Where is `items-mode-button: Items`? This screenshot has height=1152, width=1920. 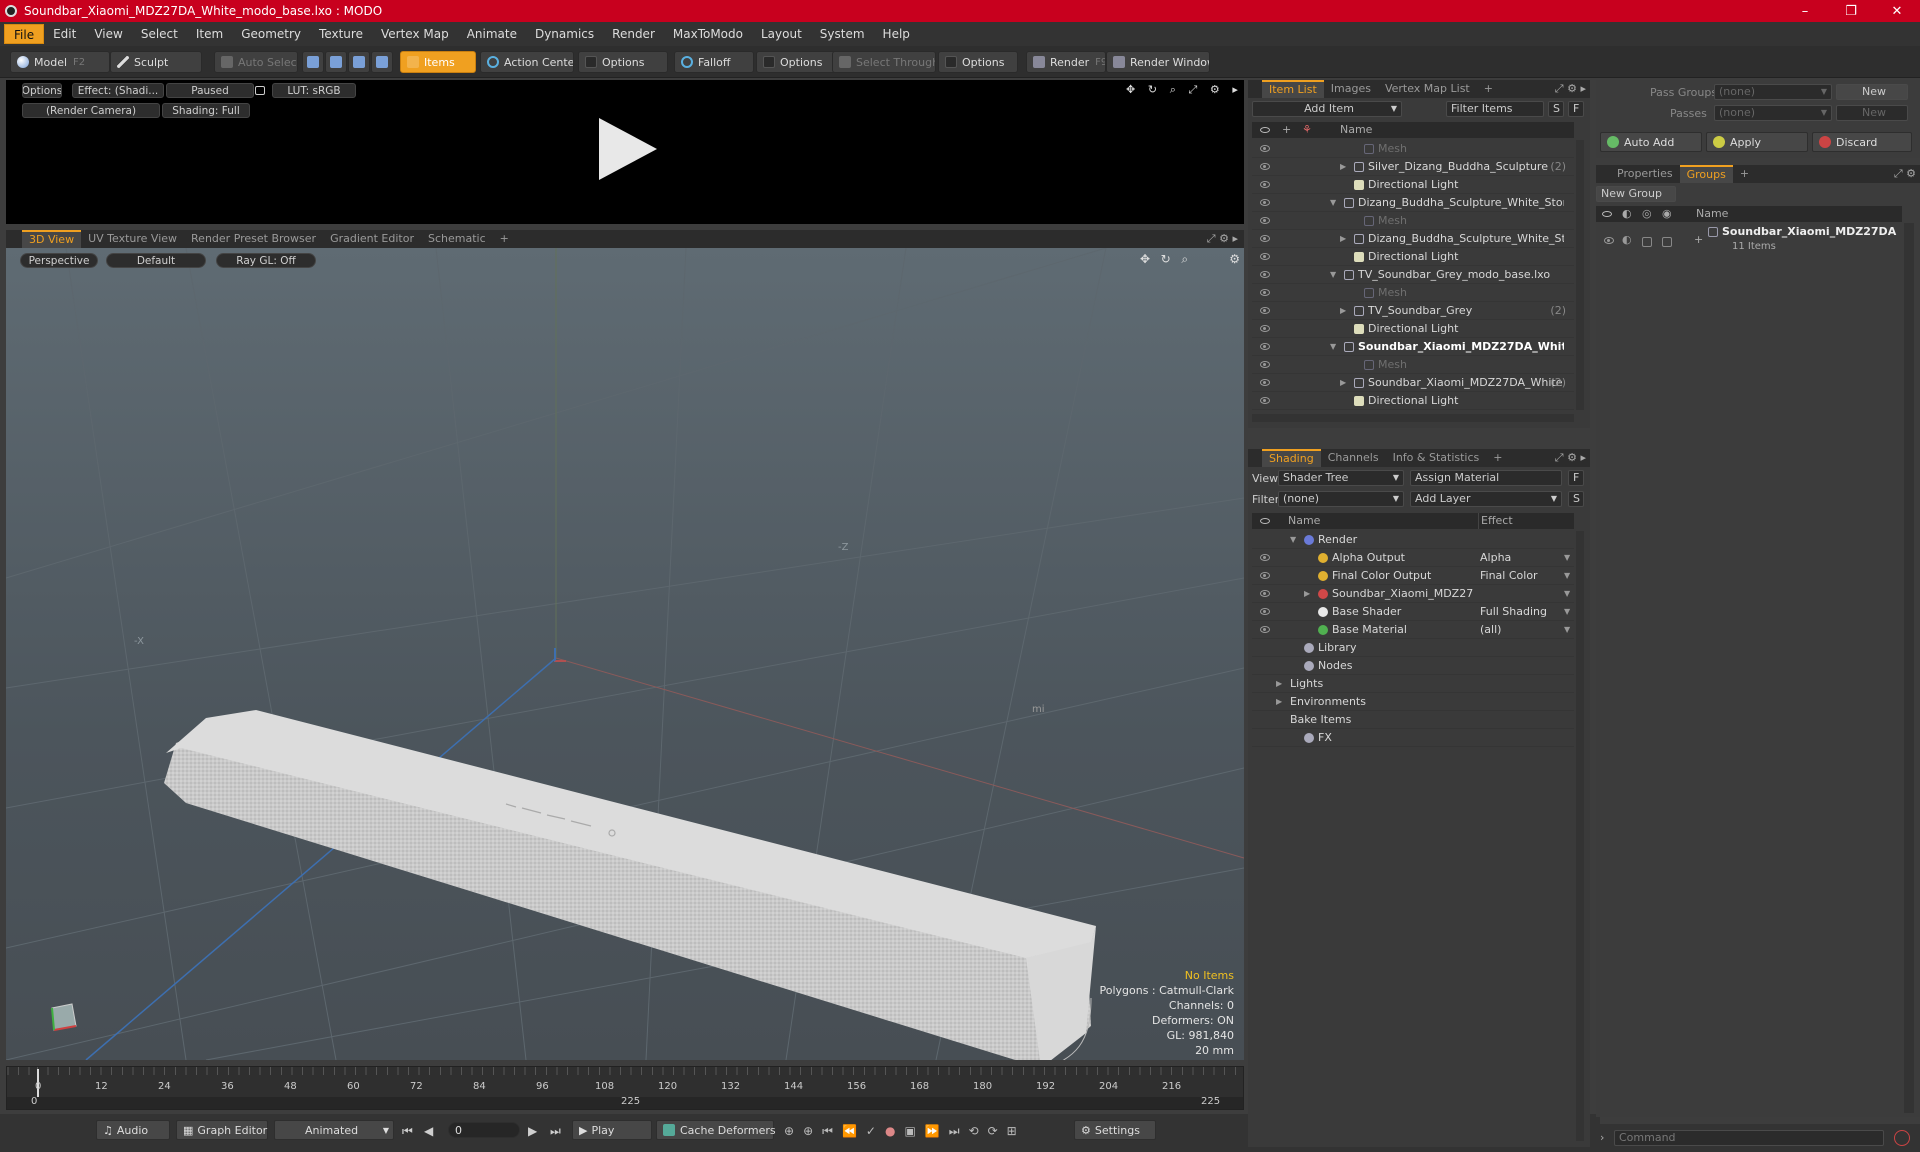
items-mode-button: Items is located at coordinates (438, 62).